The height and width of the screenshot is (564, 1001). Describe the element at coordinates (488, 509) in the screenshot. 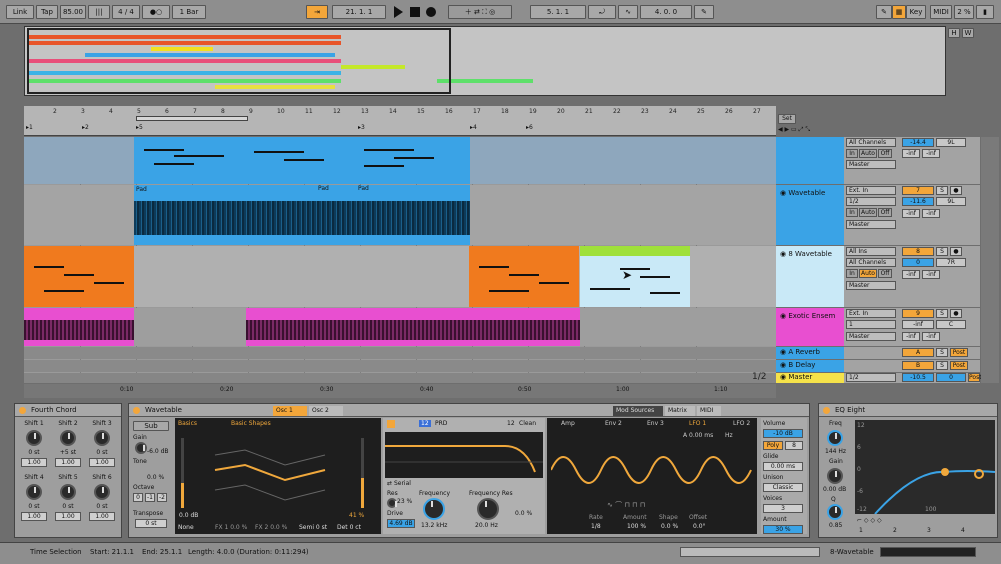

I see `filter-2-freq-knob` at that location.